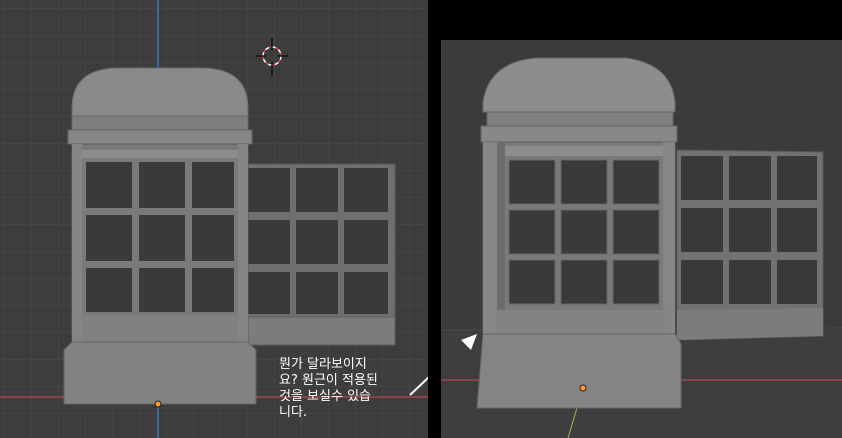 The width and height of the screenshot is (842, 438). Describe the element at coordinates (328, 388) in the screenshot. I see `annotation-text: 뭔가 달라보이지 요? 원근이 적용된 것을 보실수 있습 니다.` at that location.